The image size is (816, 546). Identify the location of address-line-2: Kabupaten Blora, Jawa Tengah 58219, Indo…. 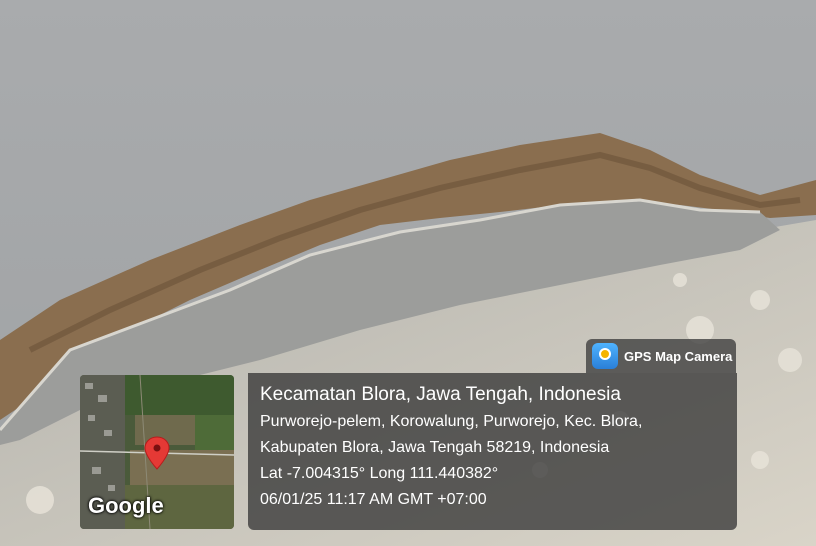
(435, 447).